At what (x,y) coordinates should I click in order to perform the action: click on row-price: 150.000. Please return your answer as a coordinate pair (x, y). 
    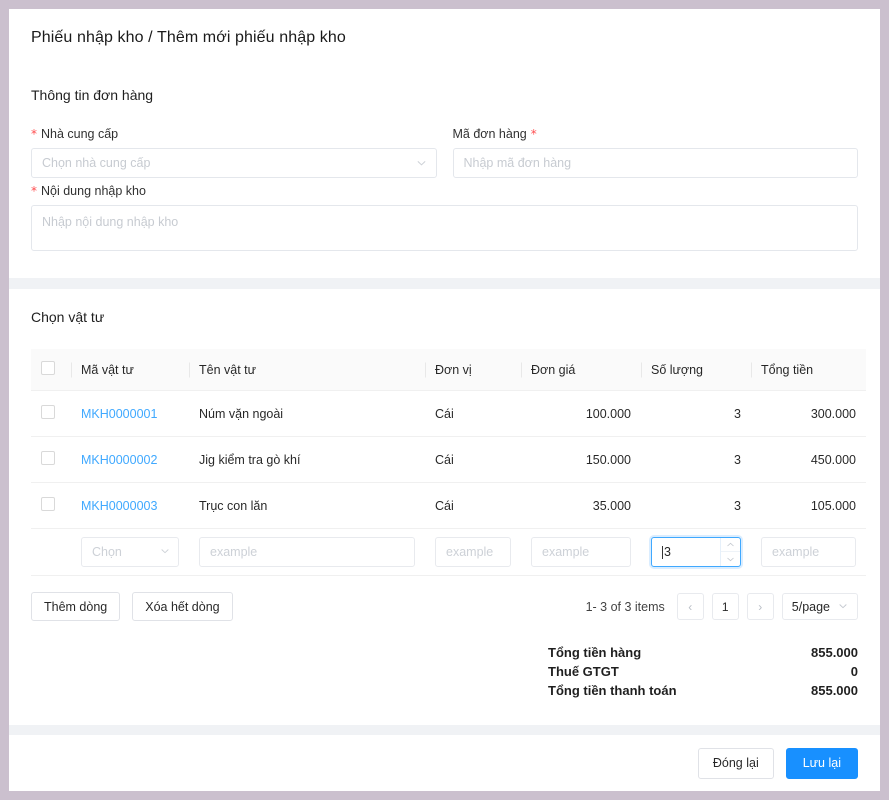
    Looking at the image, I should click on (581, 459).